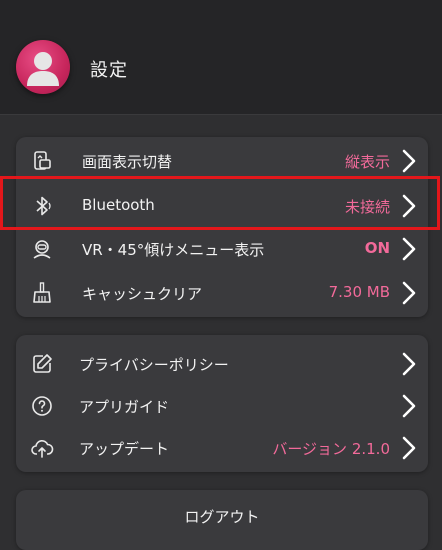 The image size is (442, 550). Describe the element at coordinates (377, 248) in the screenshot. I see `setting-value: ON` at that location.